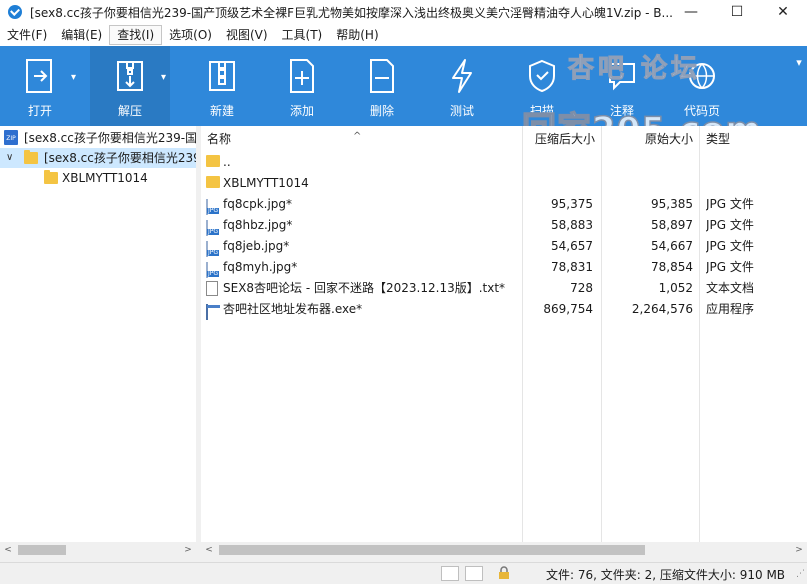 The width and height of the screenshot is (807, 584). Describe the element at coordinates (81, 35) in the screenshot. I see `menu-edit: 编辑(E)` at that location.